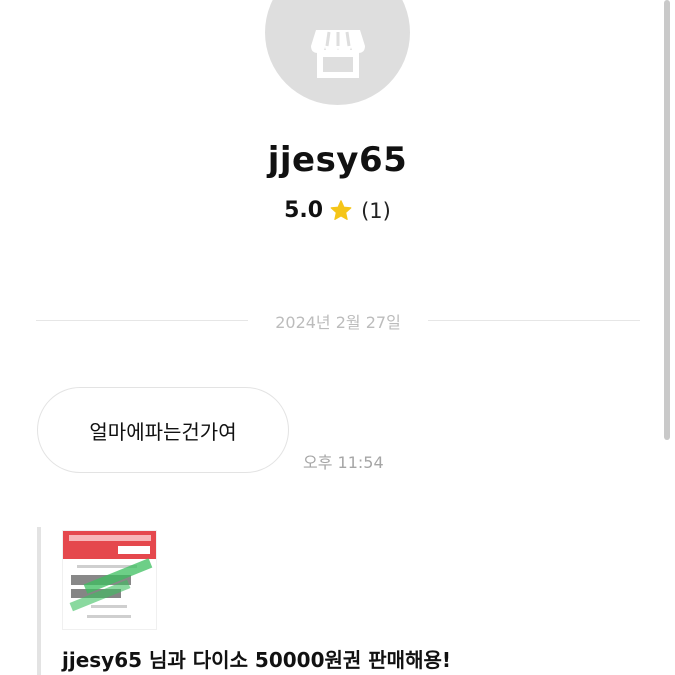 The height and width of the screenshot is (675, 675). Describe the element at coordinates (39, 601) in the screenshot. I see `card-accent-bar` at that location.